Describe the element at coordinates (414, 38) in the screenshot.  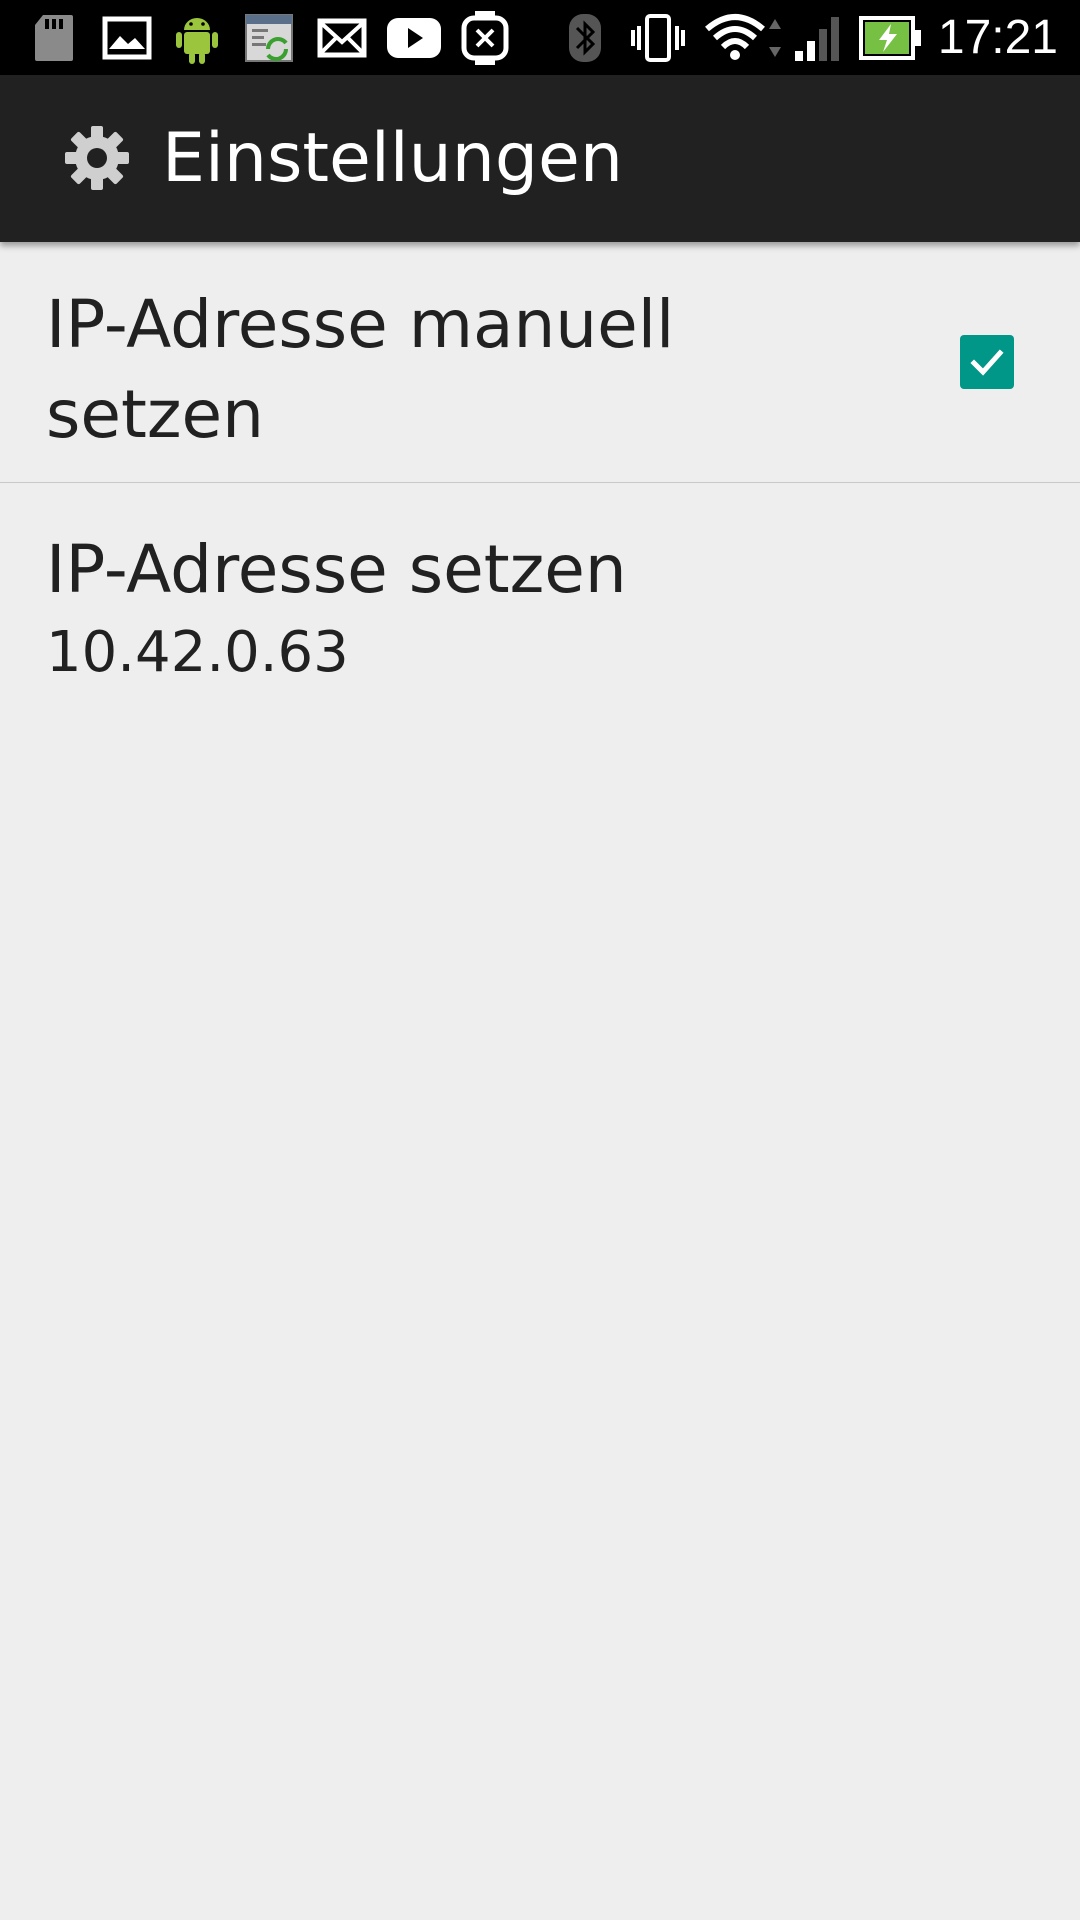
I see `youtube-icon` at that location.